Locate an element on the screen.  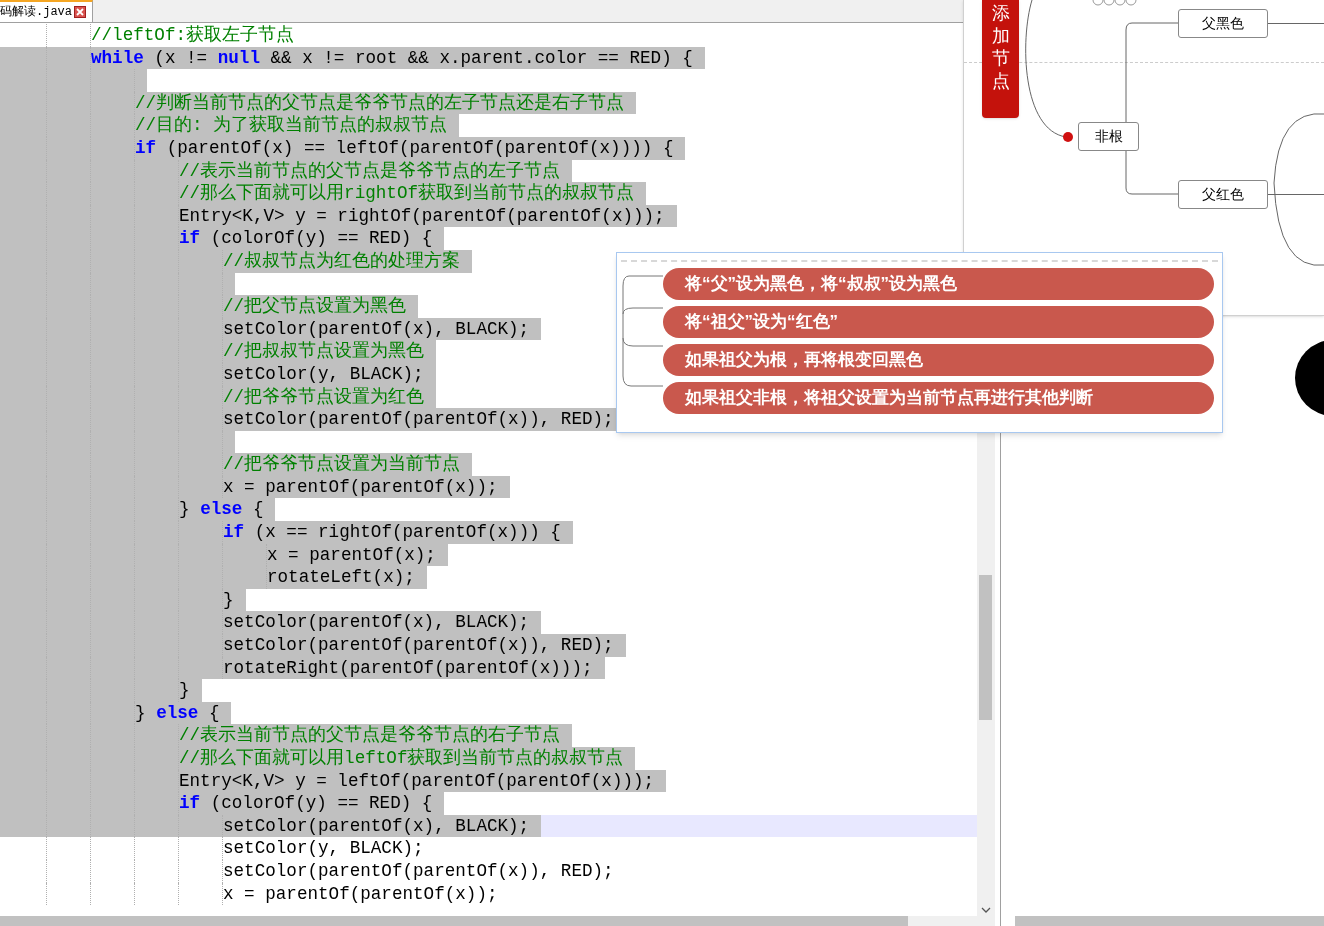
code-line: while (x != null && x != root && x.parent.color == RED) { is located at coordinates (392, 58).